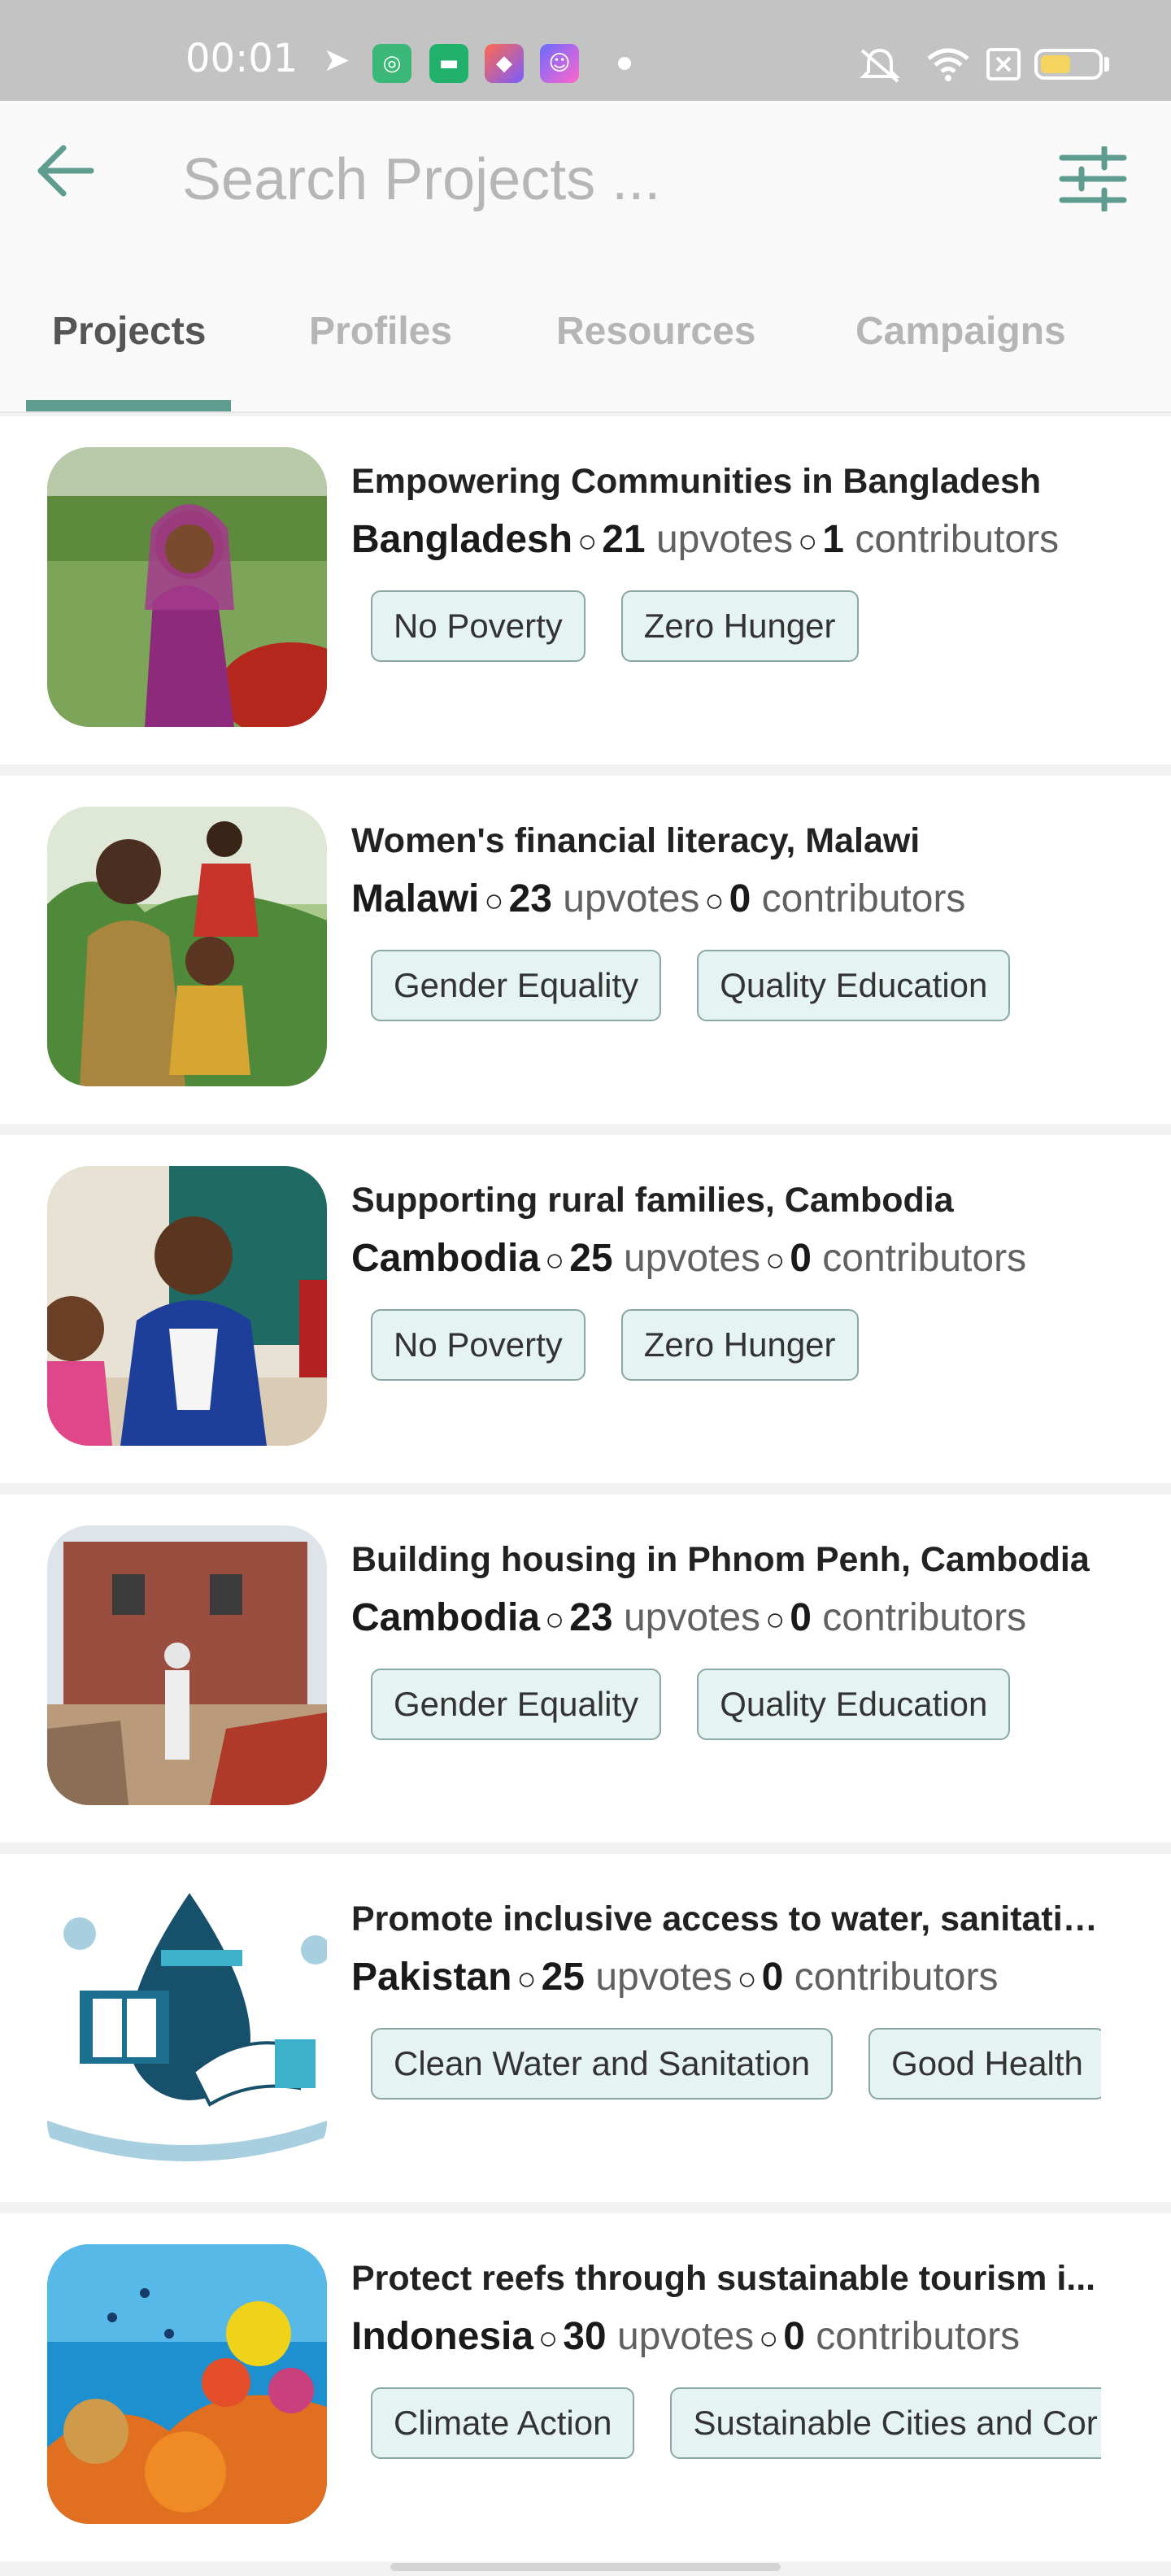 The width and height of the screenshot is (1171, 2576). I want to click on project-country: Pakistan, so click(432, 1977).